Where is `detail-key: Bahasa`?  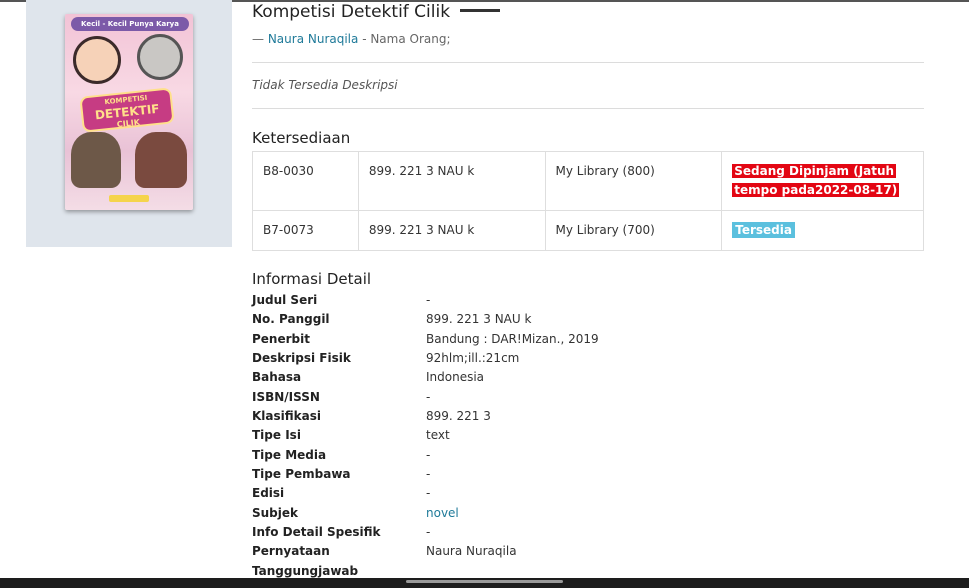
detail-key: Bahasa is located at coordinates (277, 377).